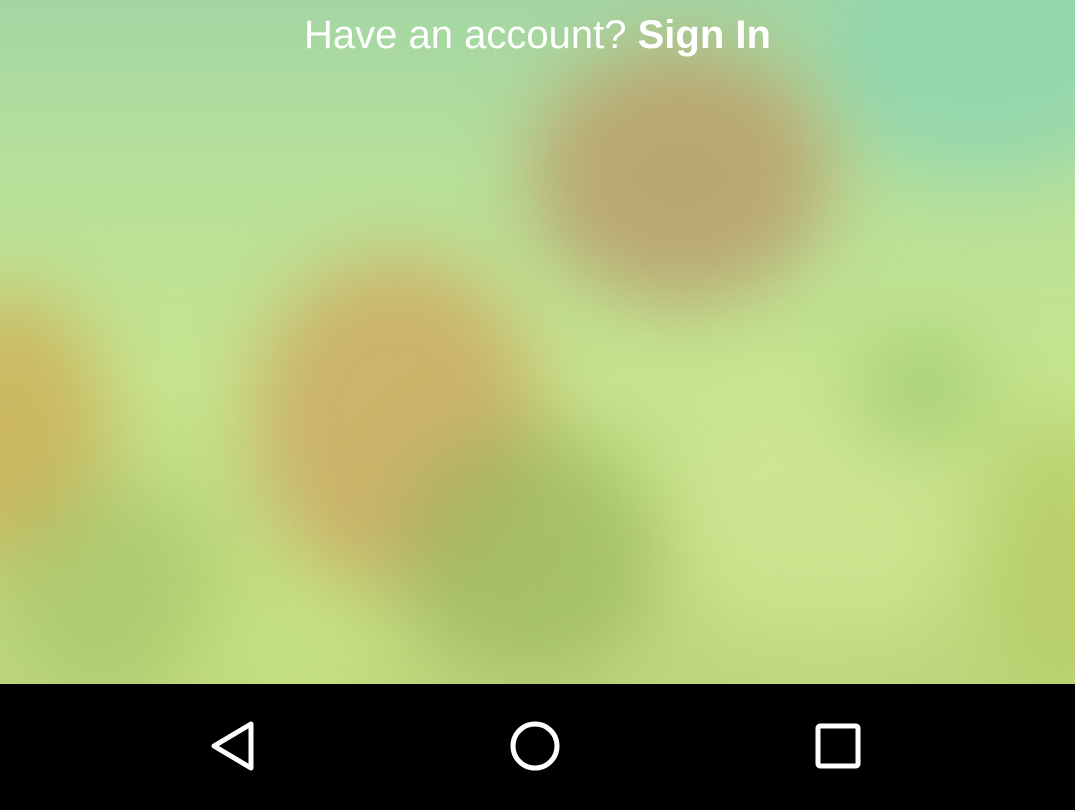 This screenshot has width=1075, height=810. I want to click on recents-button, so click(838, 746).